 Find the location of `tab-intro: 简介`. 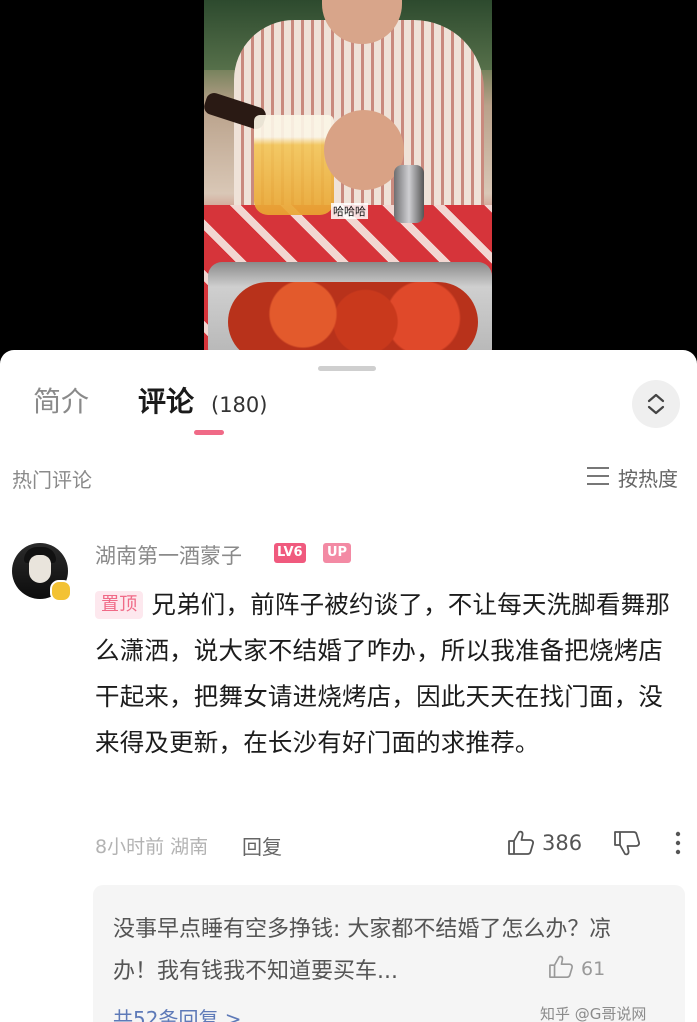

tab-intro: 简介 is located at coordinates (61, 402).